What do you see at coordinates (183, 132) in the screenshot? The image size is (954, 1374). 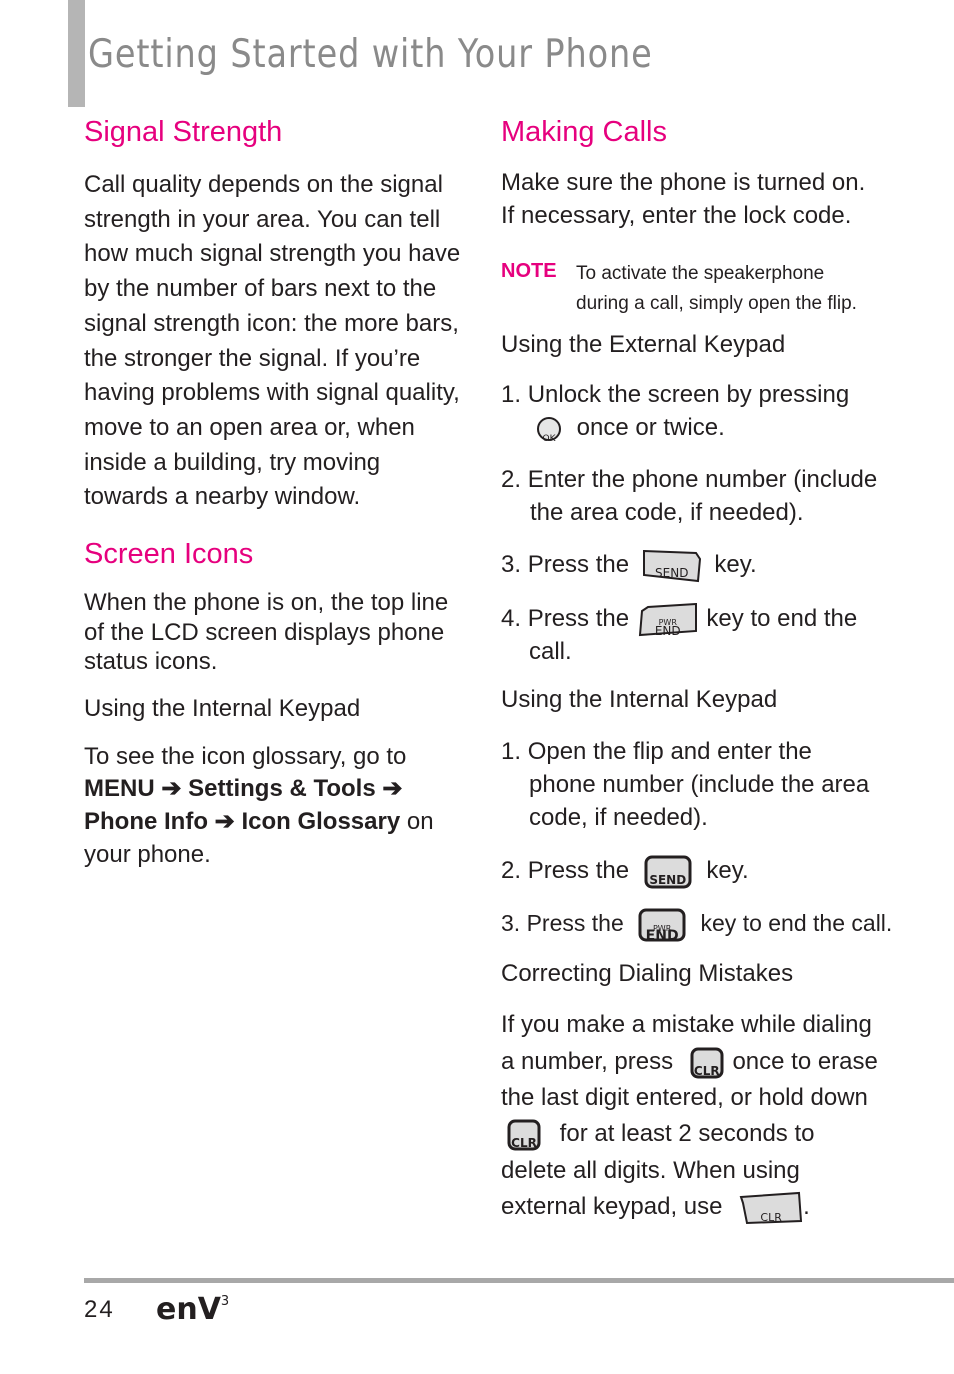 I see `signal-strength-heading: Signal Strength` at bounding box center [183, 132].